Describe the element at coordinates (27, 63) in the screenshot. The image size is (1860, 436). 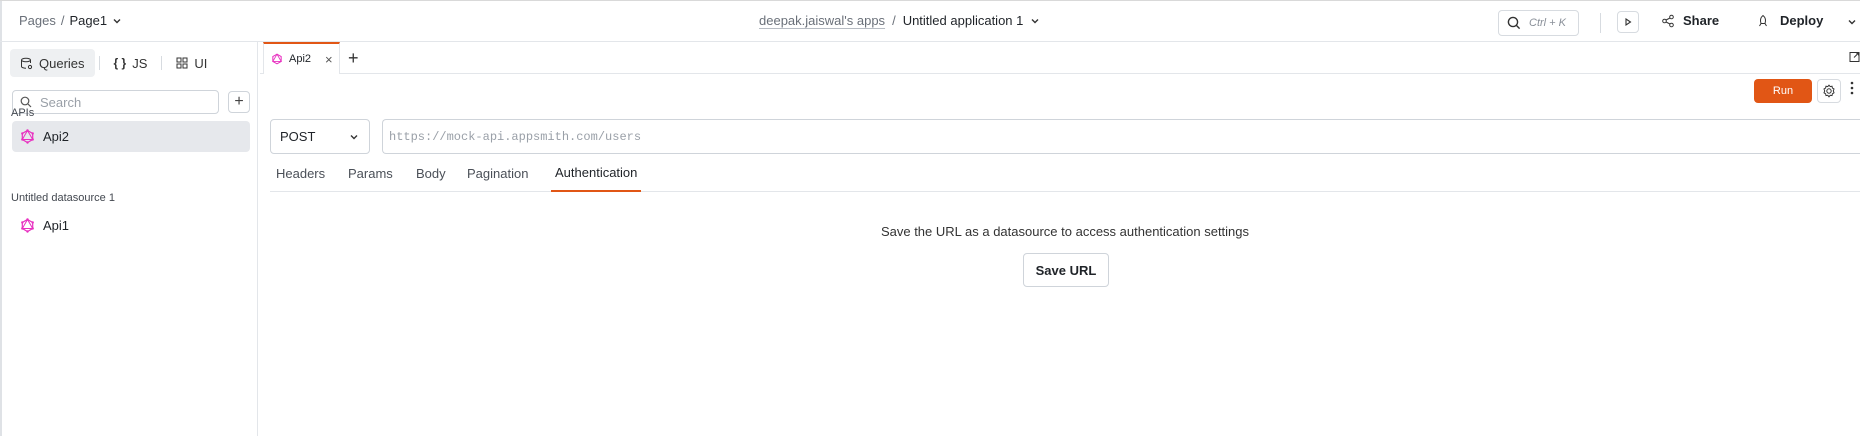
I see `queries-icon` at that location.